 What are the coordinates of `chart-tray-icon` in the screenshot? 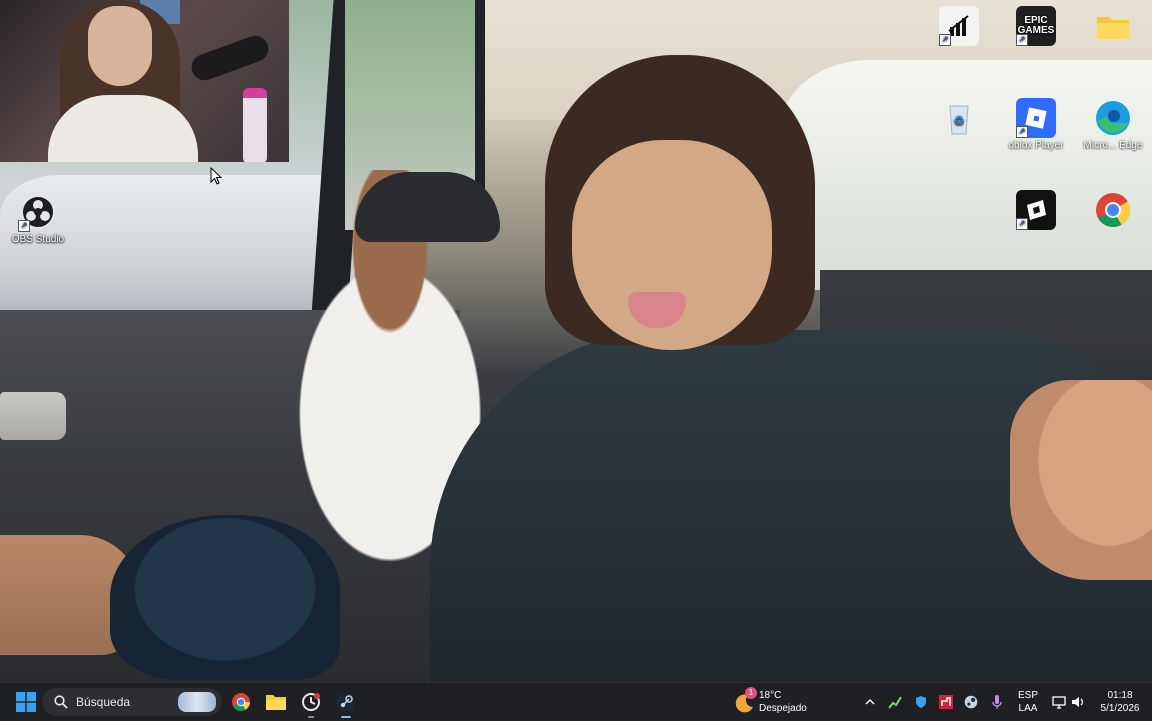 It's located at (895, 702).